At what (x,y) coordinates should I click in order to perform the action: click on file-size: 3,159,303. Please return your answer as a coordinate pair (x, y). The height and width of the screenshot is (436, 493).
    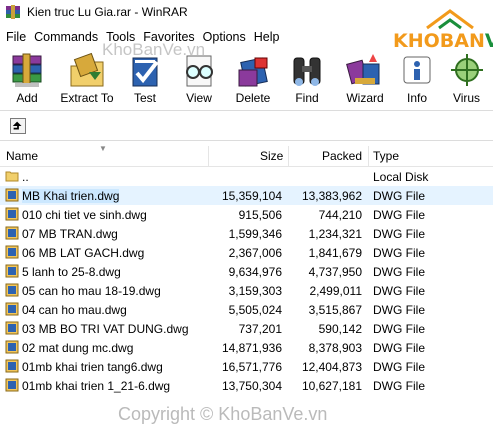
    Looking at the image, I should click on (255, 291).